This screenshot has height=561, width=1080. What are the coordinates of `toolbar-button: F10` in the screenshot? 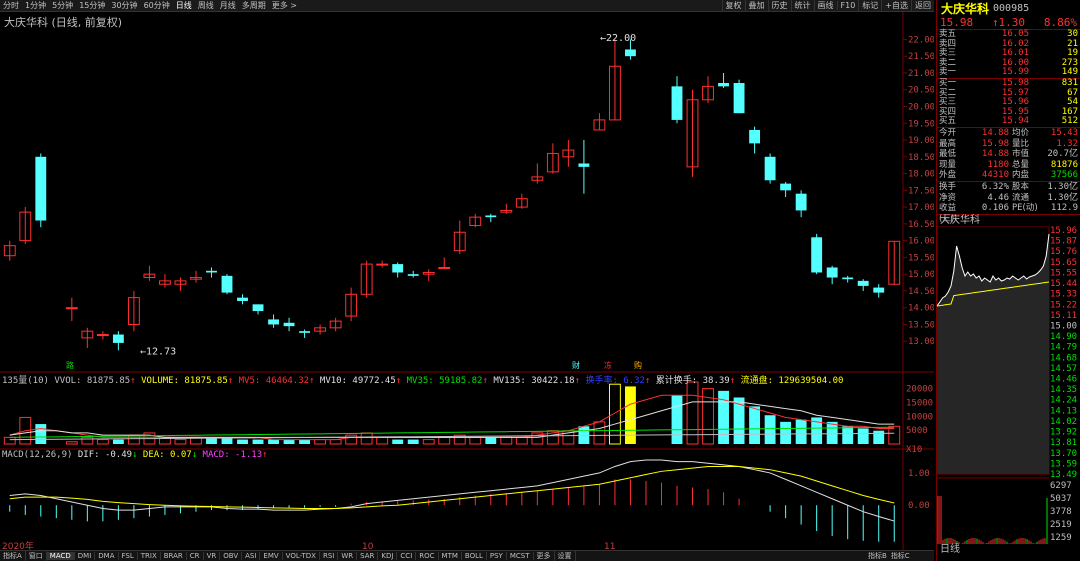 It's located at (847, 5).